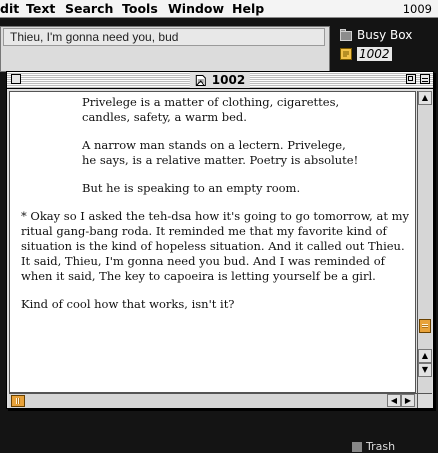 The image size is (438, 453). Describe the element at coordinates (424, 242) in the screenshot. I see `vertical-scrollbar: ▲ ▲ ▼` at that location.